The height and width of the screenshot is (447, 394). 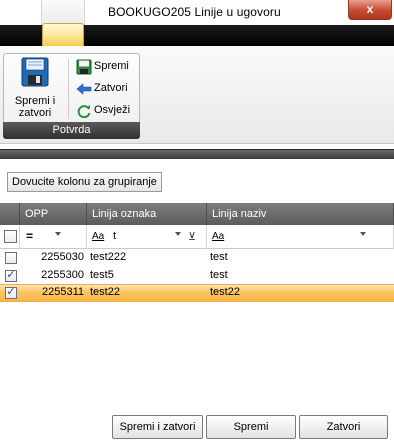 What do you see at coordinates (84, 182) in the screenshot?
I see `groupby-hint: Dovucite kolonu za grupiranje` at bounding box center [84, 182].